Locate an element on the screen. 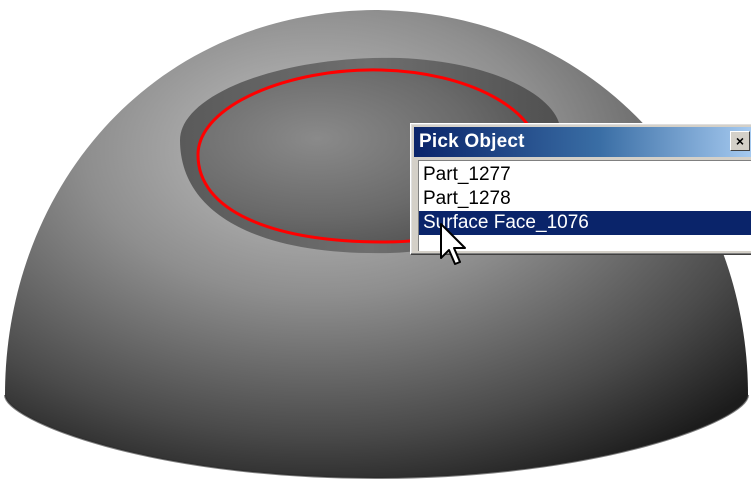  list-item-surface-face-1076: Surface Face_1076 is located at coordinates (585, 223).